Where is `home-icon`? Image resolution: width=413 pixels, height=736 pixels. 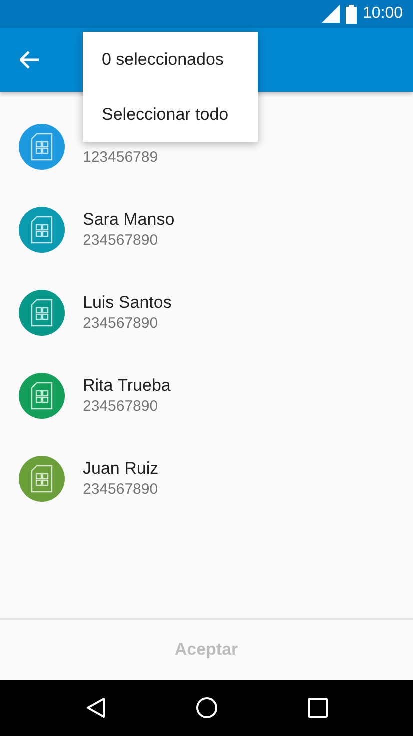
home-icon is located at coordinates (207, 708).